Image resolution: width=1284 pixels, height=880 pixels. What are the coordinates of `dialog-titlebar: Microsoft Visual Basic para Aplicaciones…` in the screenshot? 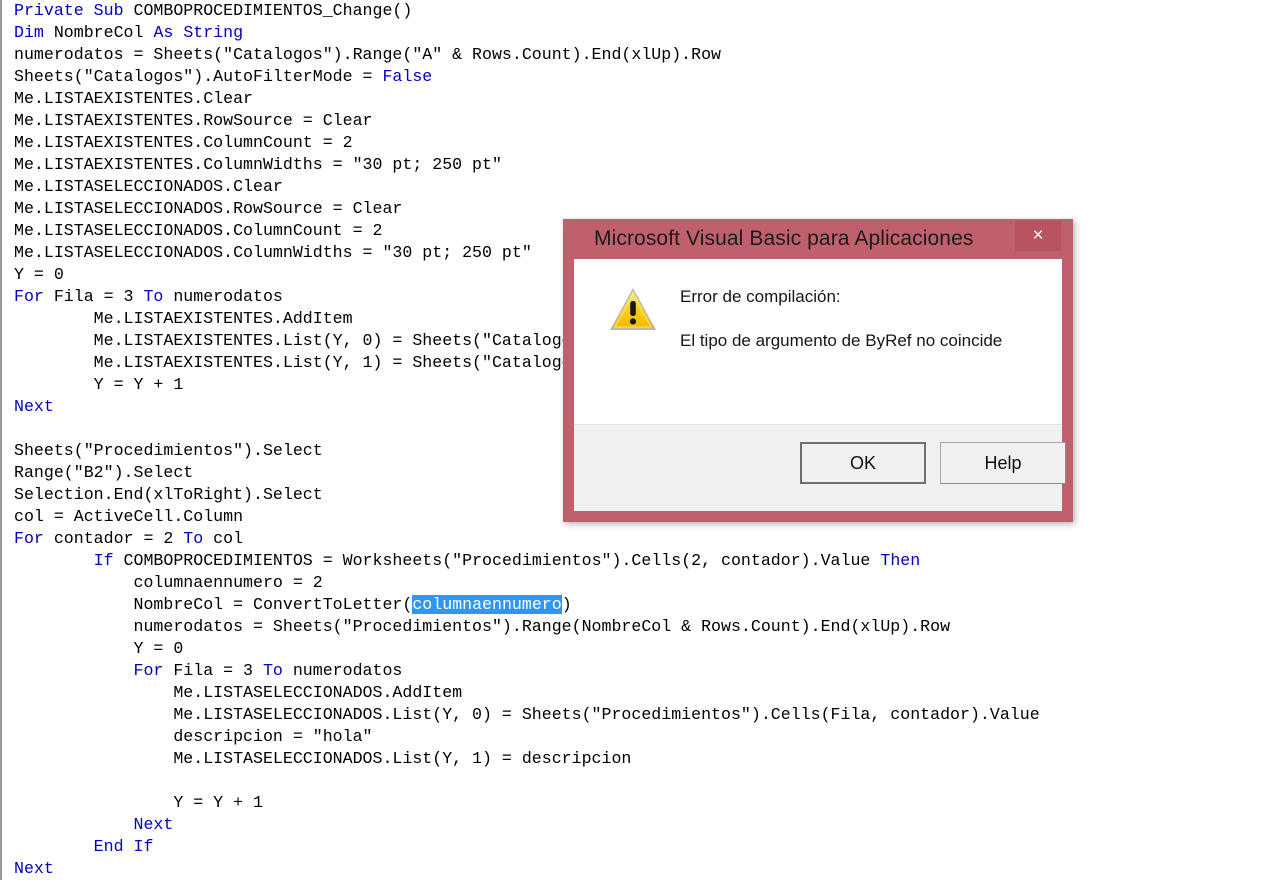 It's located at (818, 239).